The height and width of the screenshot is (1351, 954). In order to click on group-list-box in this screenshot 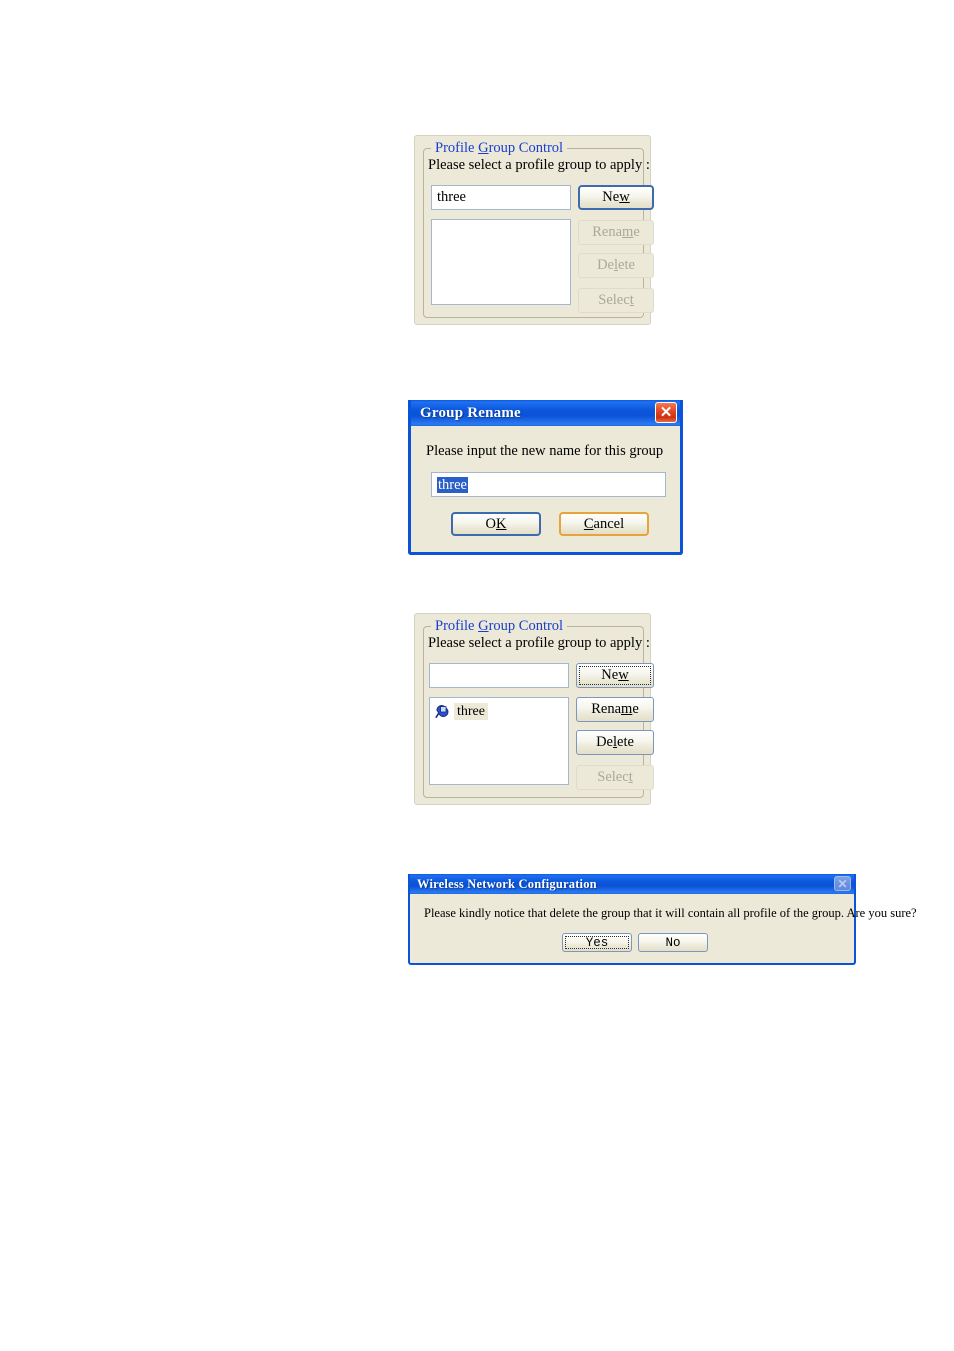, I will do `click(501, 262)`.